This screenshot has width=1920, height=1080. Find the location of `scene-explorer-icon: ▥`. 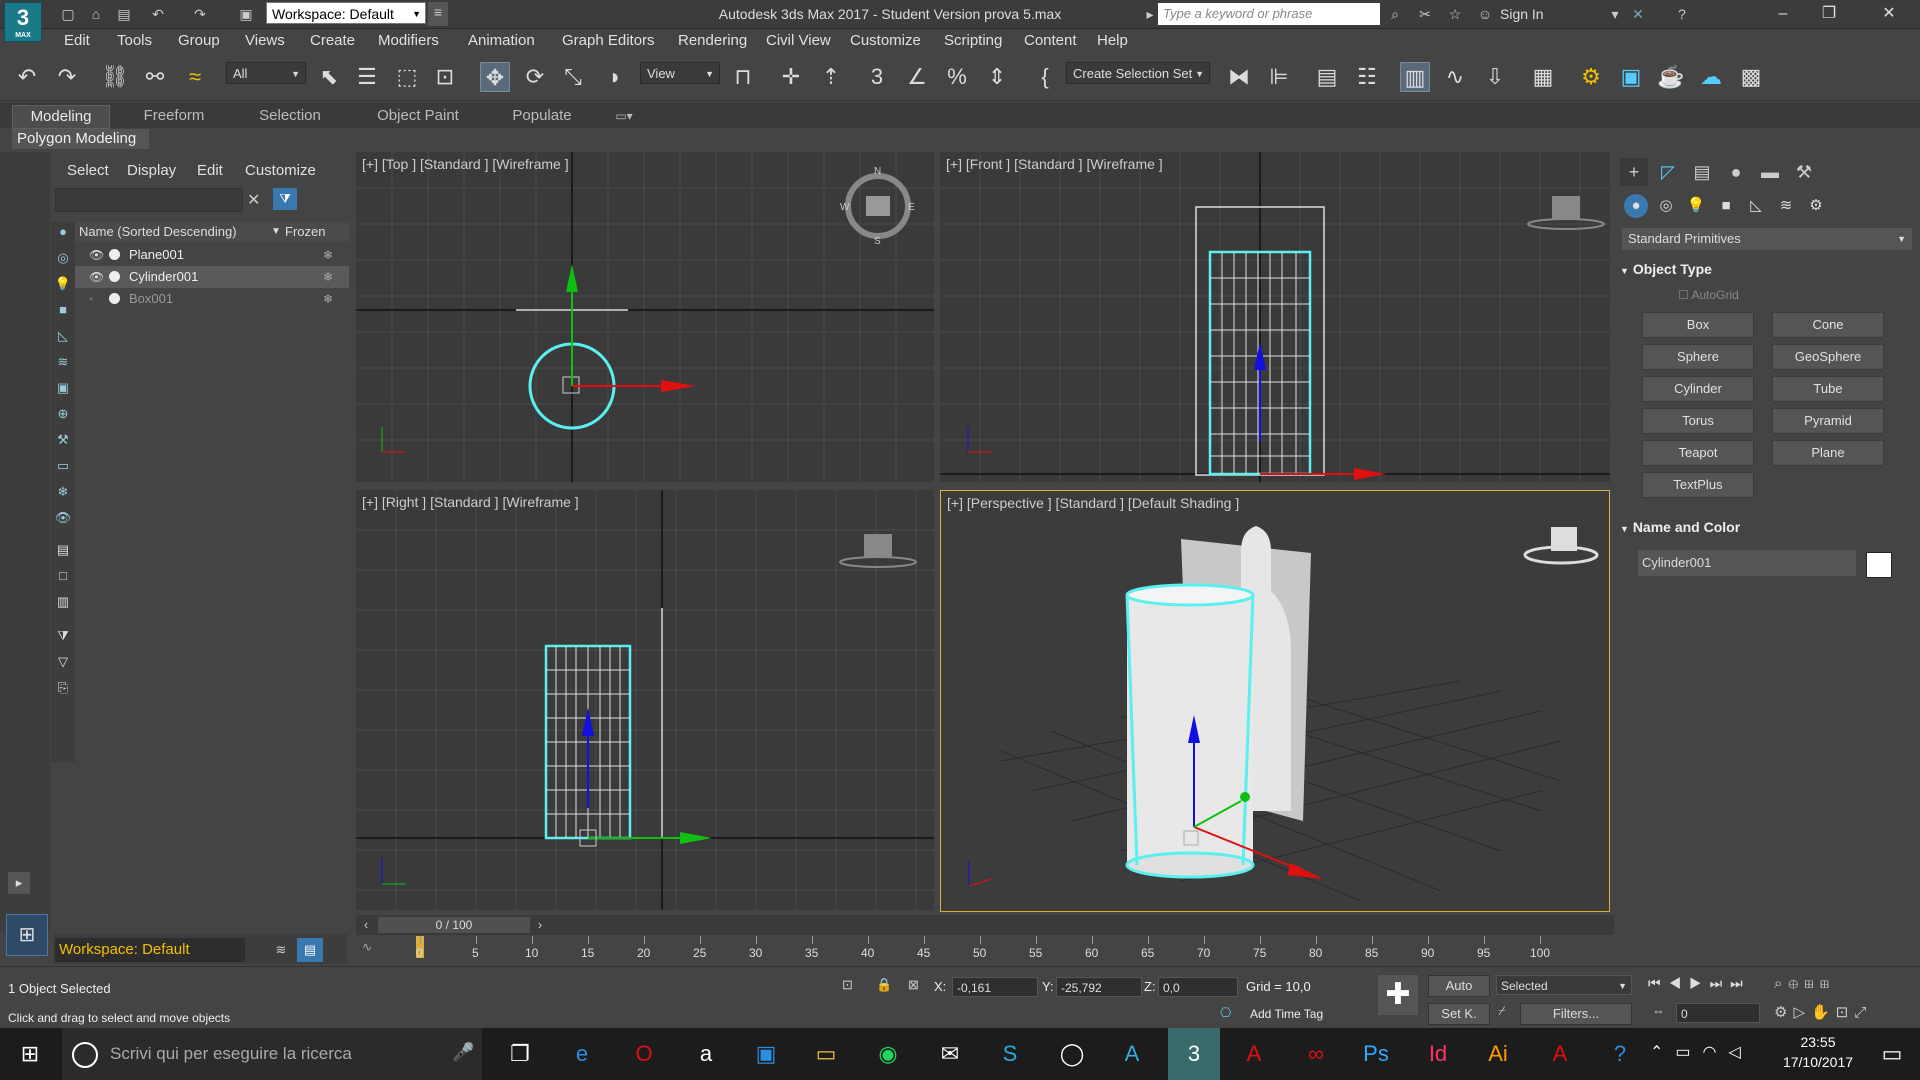

scene-explorer-icon: ▥ is located at coordinates (1415, 77).